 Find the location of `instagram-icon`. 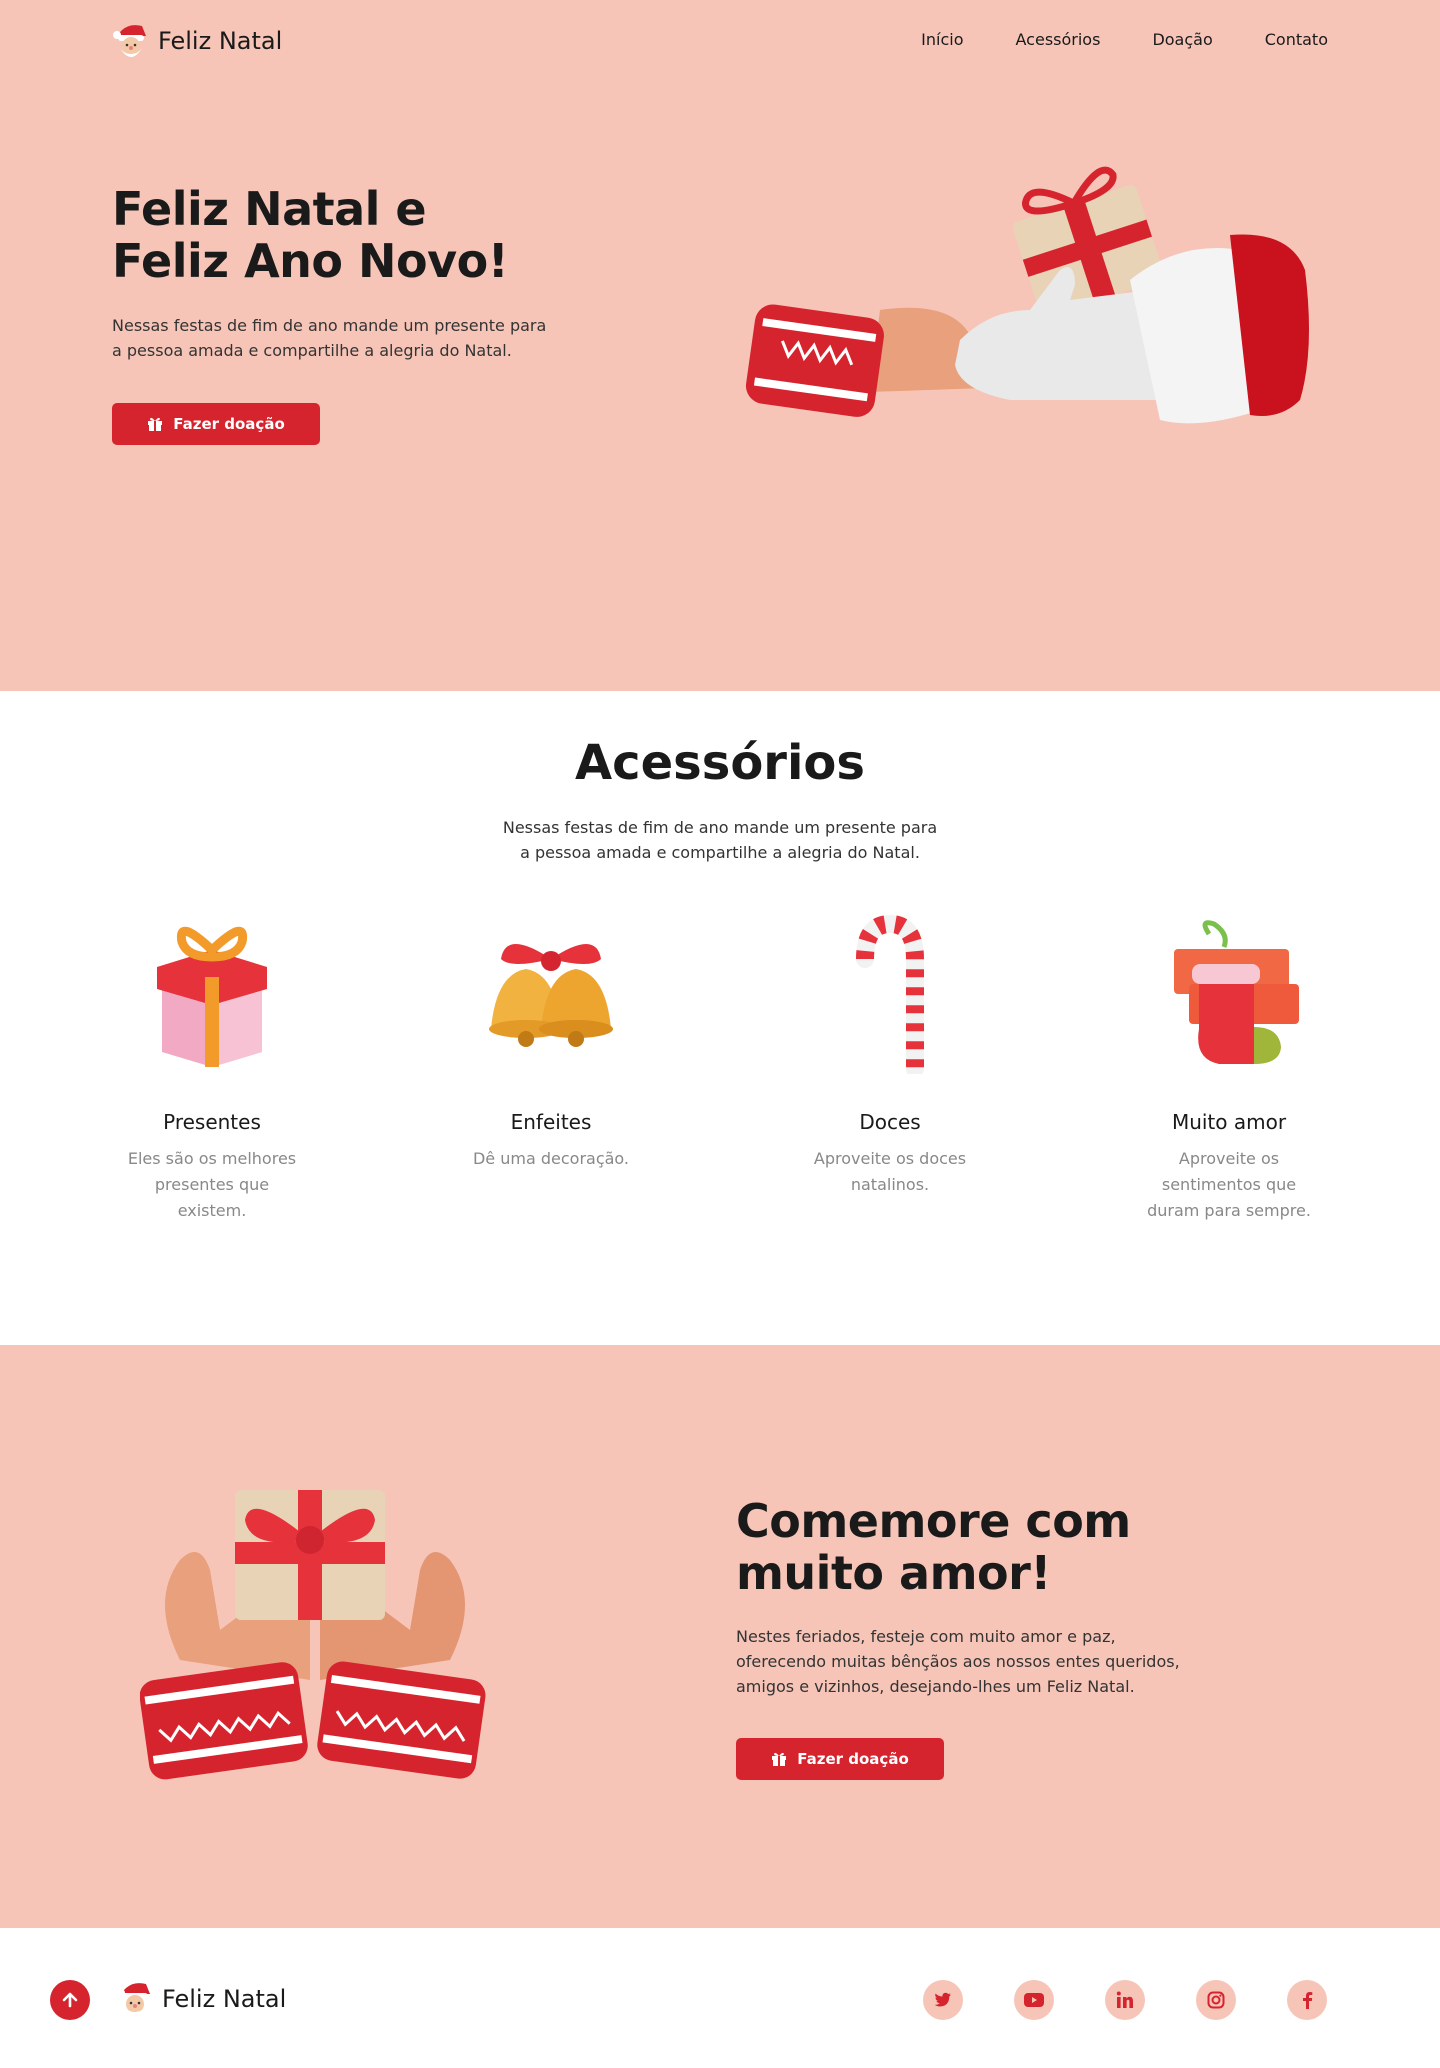

instagram-icon is located at coordinates (1216, 2000).